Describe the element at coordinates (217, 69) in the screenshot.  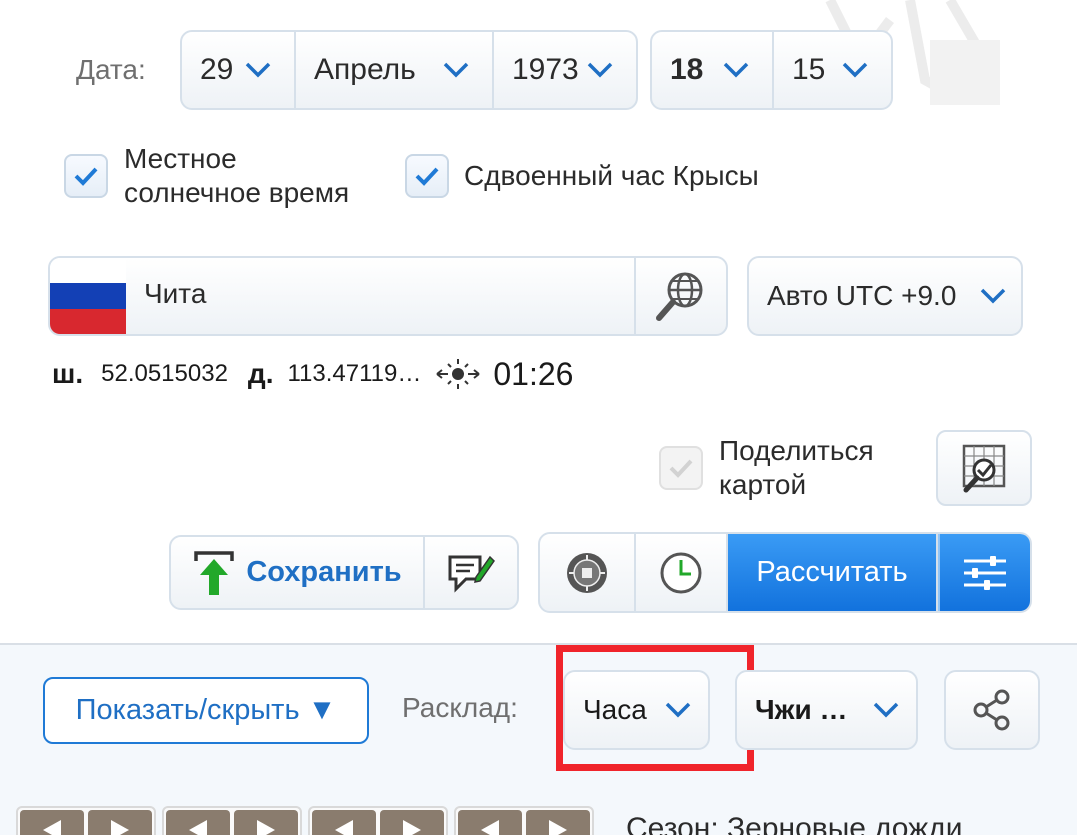
I see `day-value: 29` at that location.